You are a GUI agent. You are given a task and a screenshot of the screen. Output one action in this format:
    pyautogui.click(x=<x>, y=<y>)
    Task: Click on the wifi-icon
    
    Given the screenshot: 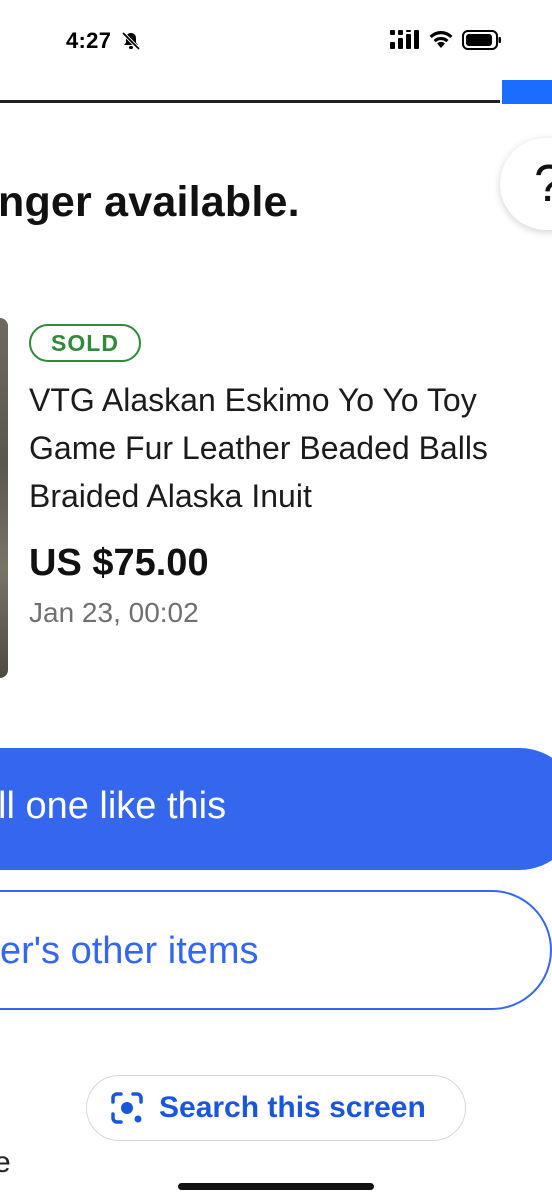 What is the action you would take?
    pyautogui.click(x=441, y=39)
    